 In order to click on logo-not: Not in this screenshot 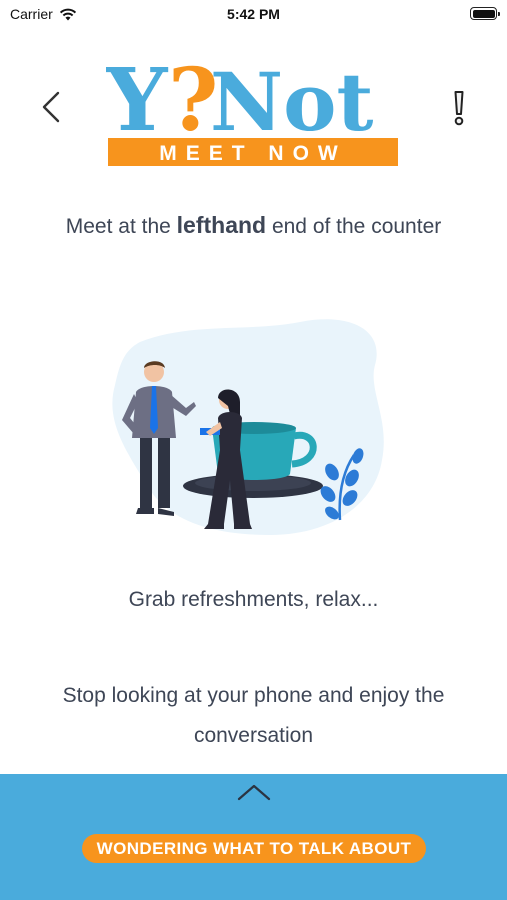, I will do `click(291, 102)`.